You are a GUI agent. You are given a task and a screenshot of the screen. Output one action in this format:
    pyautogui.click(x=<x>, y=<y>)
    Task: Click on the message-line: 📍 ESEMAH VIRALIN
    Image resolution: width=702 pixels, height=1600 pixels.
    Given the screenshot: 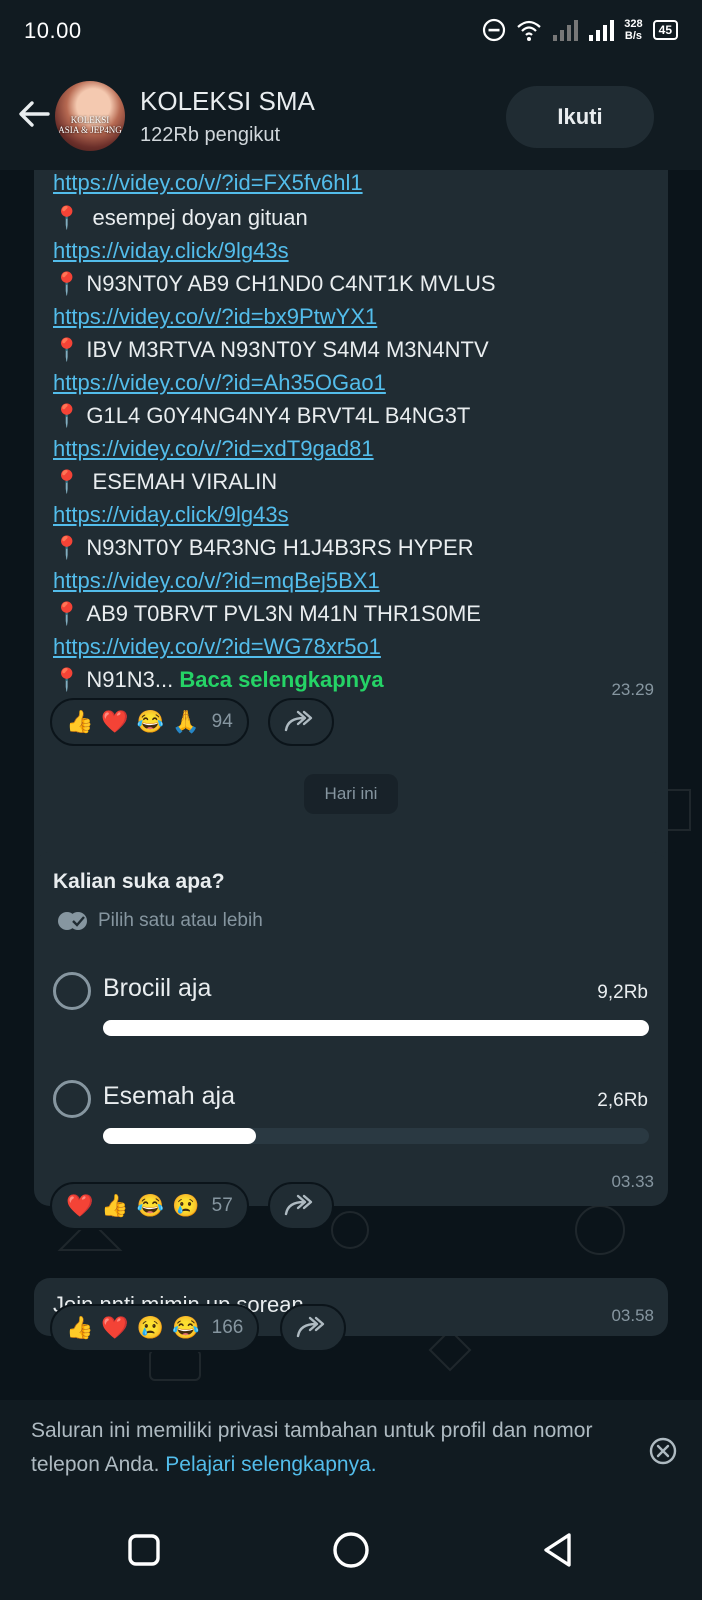 What is the action you would take?
    pyautogui.click(x=165, y=481)
    